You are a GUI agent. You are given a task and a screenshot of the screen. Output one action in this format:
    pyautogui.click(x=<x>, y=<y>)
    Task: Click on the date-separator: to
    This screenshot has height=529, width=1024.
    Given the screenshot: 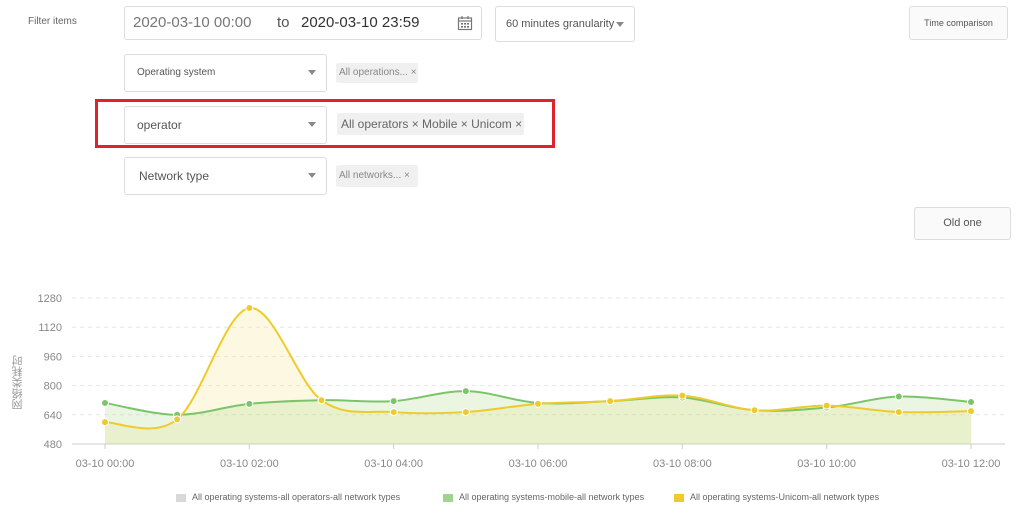 What is the action you would take?
    pyautogui.click(x=283, y=22)
    